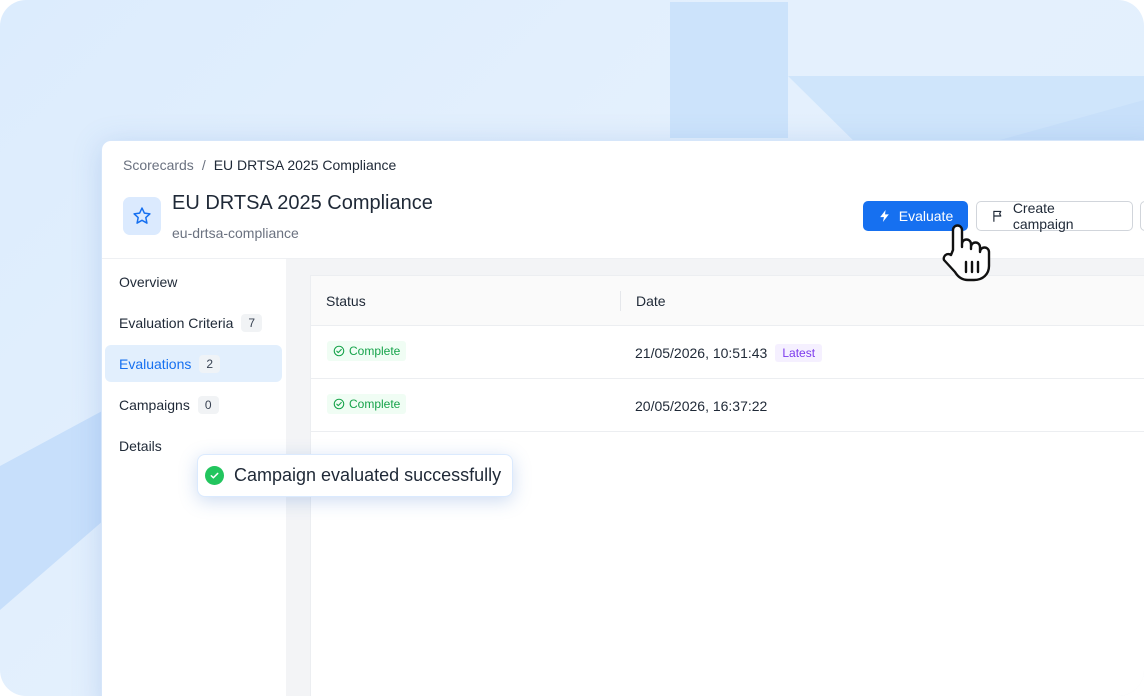 This screenshot has width=1144, height=696. I want to click on sidebar-item-label: Overview, so click(148, 281).